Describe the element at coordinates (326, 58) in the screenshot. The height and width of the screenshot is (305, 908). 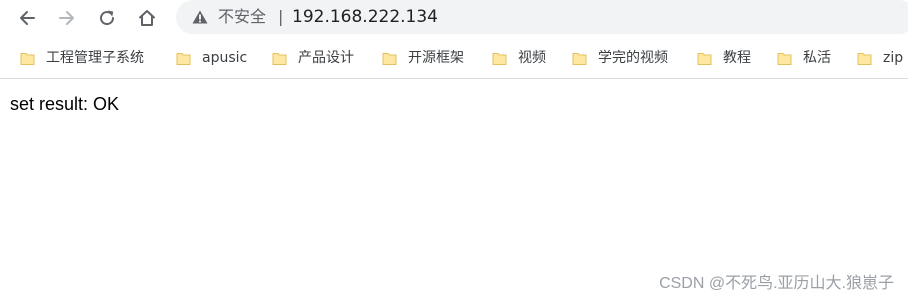
I see `bookmark-label: 产品设计` at that location.